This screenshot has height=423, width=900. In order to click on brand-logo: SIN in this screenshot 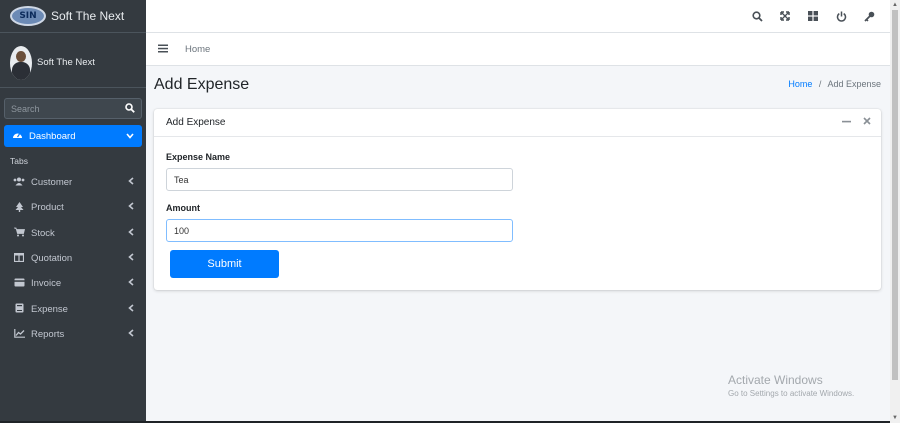, I will do `click(28, 16)`.